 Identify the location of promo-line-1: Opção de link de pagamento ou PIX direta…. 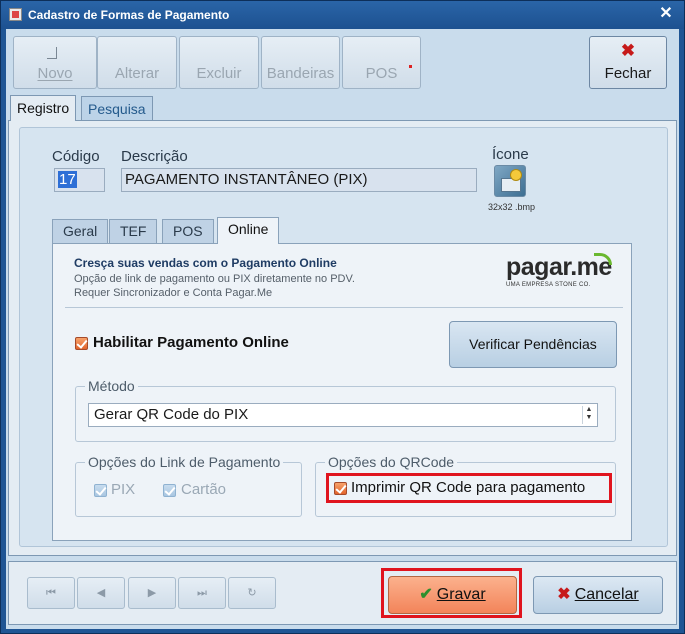
(214, 279).